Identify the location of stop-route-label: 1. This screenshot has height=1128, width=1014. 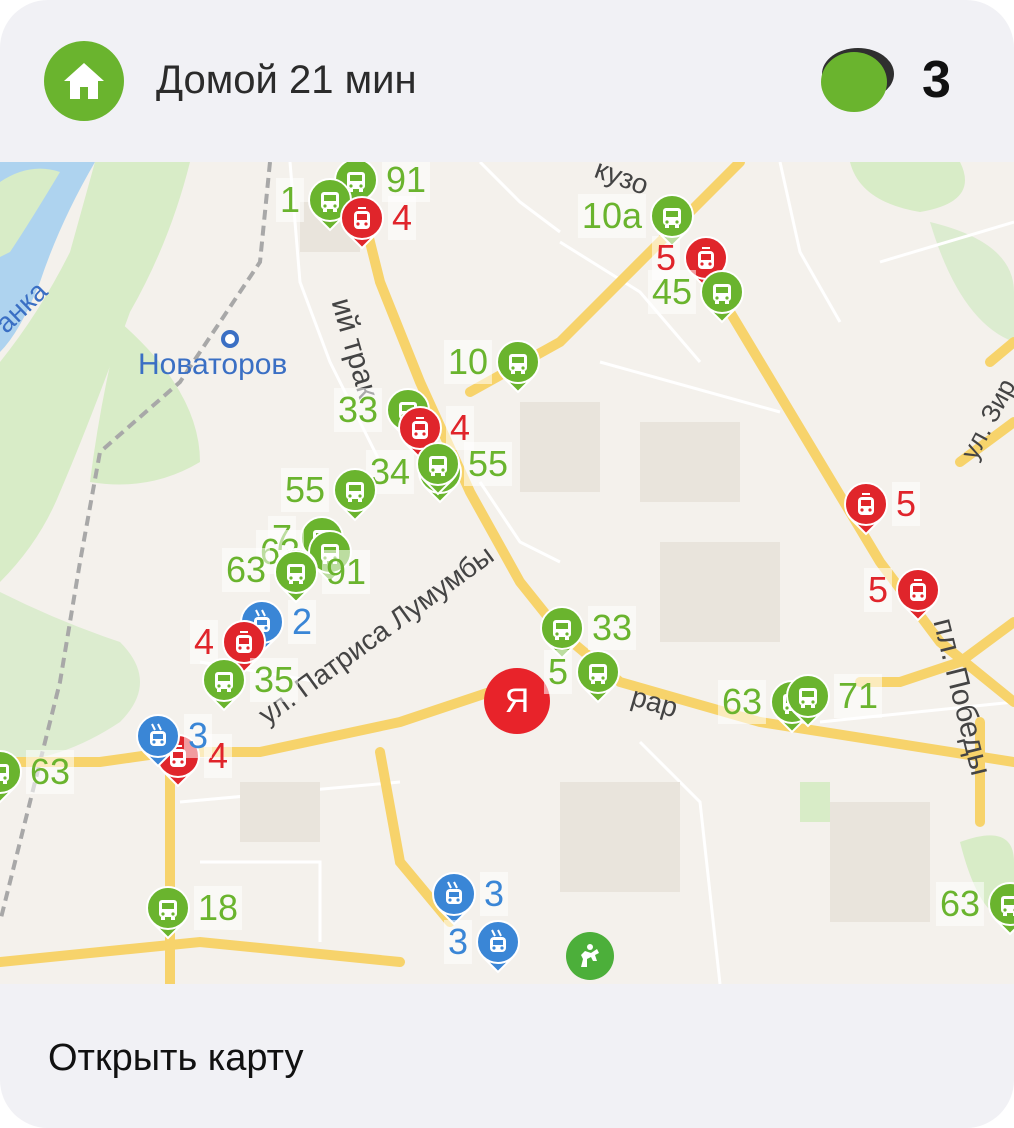
(289, 200).